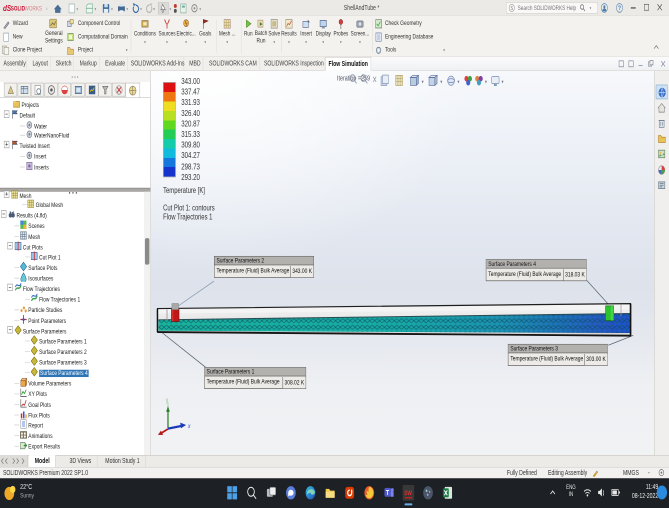  Describe the element at coordinates (387, 493) in the screenshot. I see `svg-text: T` at that location.